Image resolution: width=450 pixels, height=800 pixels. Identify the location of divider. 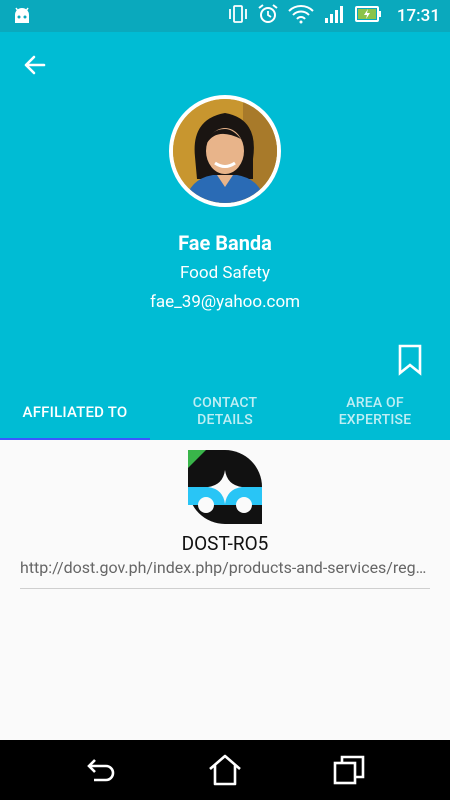
(225, 588).